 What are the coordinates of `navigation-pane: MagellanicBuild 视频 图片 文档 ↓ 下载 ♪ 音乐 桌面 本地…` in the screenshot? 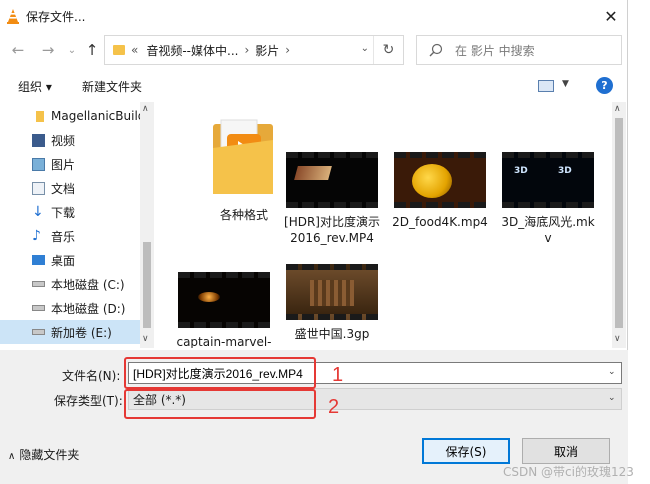 It's located at (78, 225).